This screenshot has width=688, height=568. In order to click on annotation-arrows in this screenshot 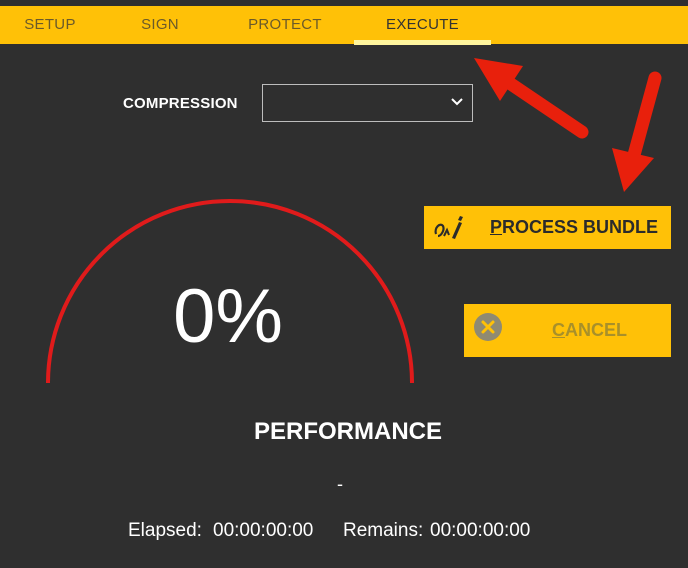, I will do `click(568, 125)`.